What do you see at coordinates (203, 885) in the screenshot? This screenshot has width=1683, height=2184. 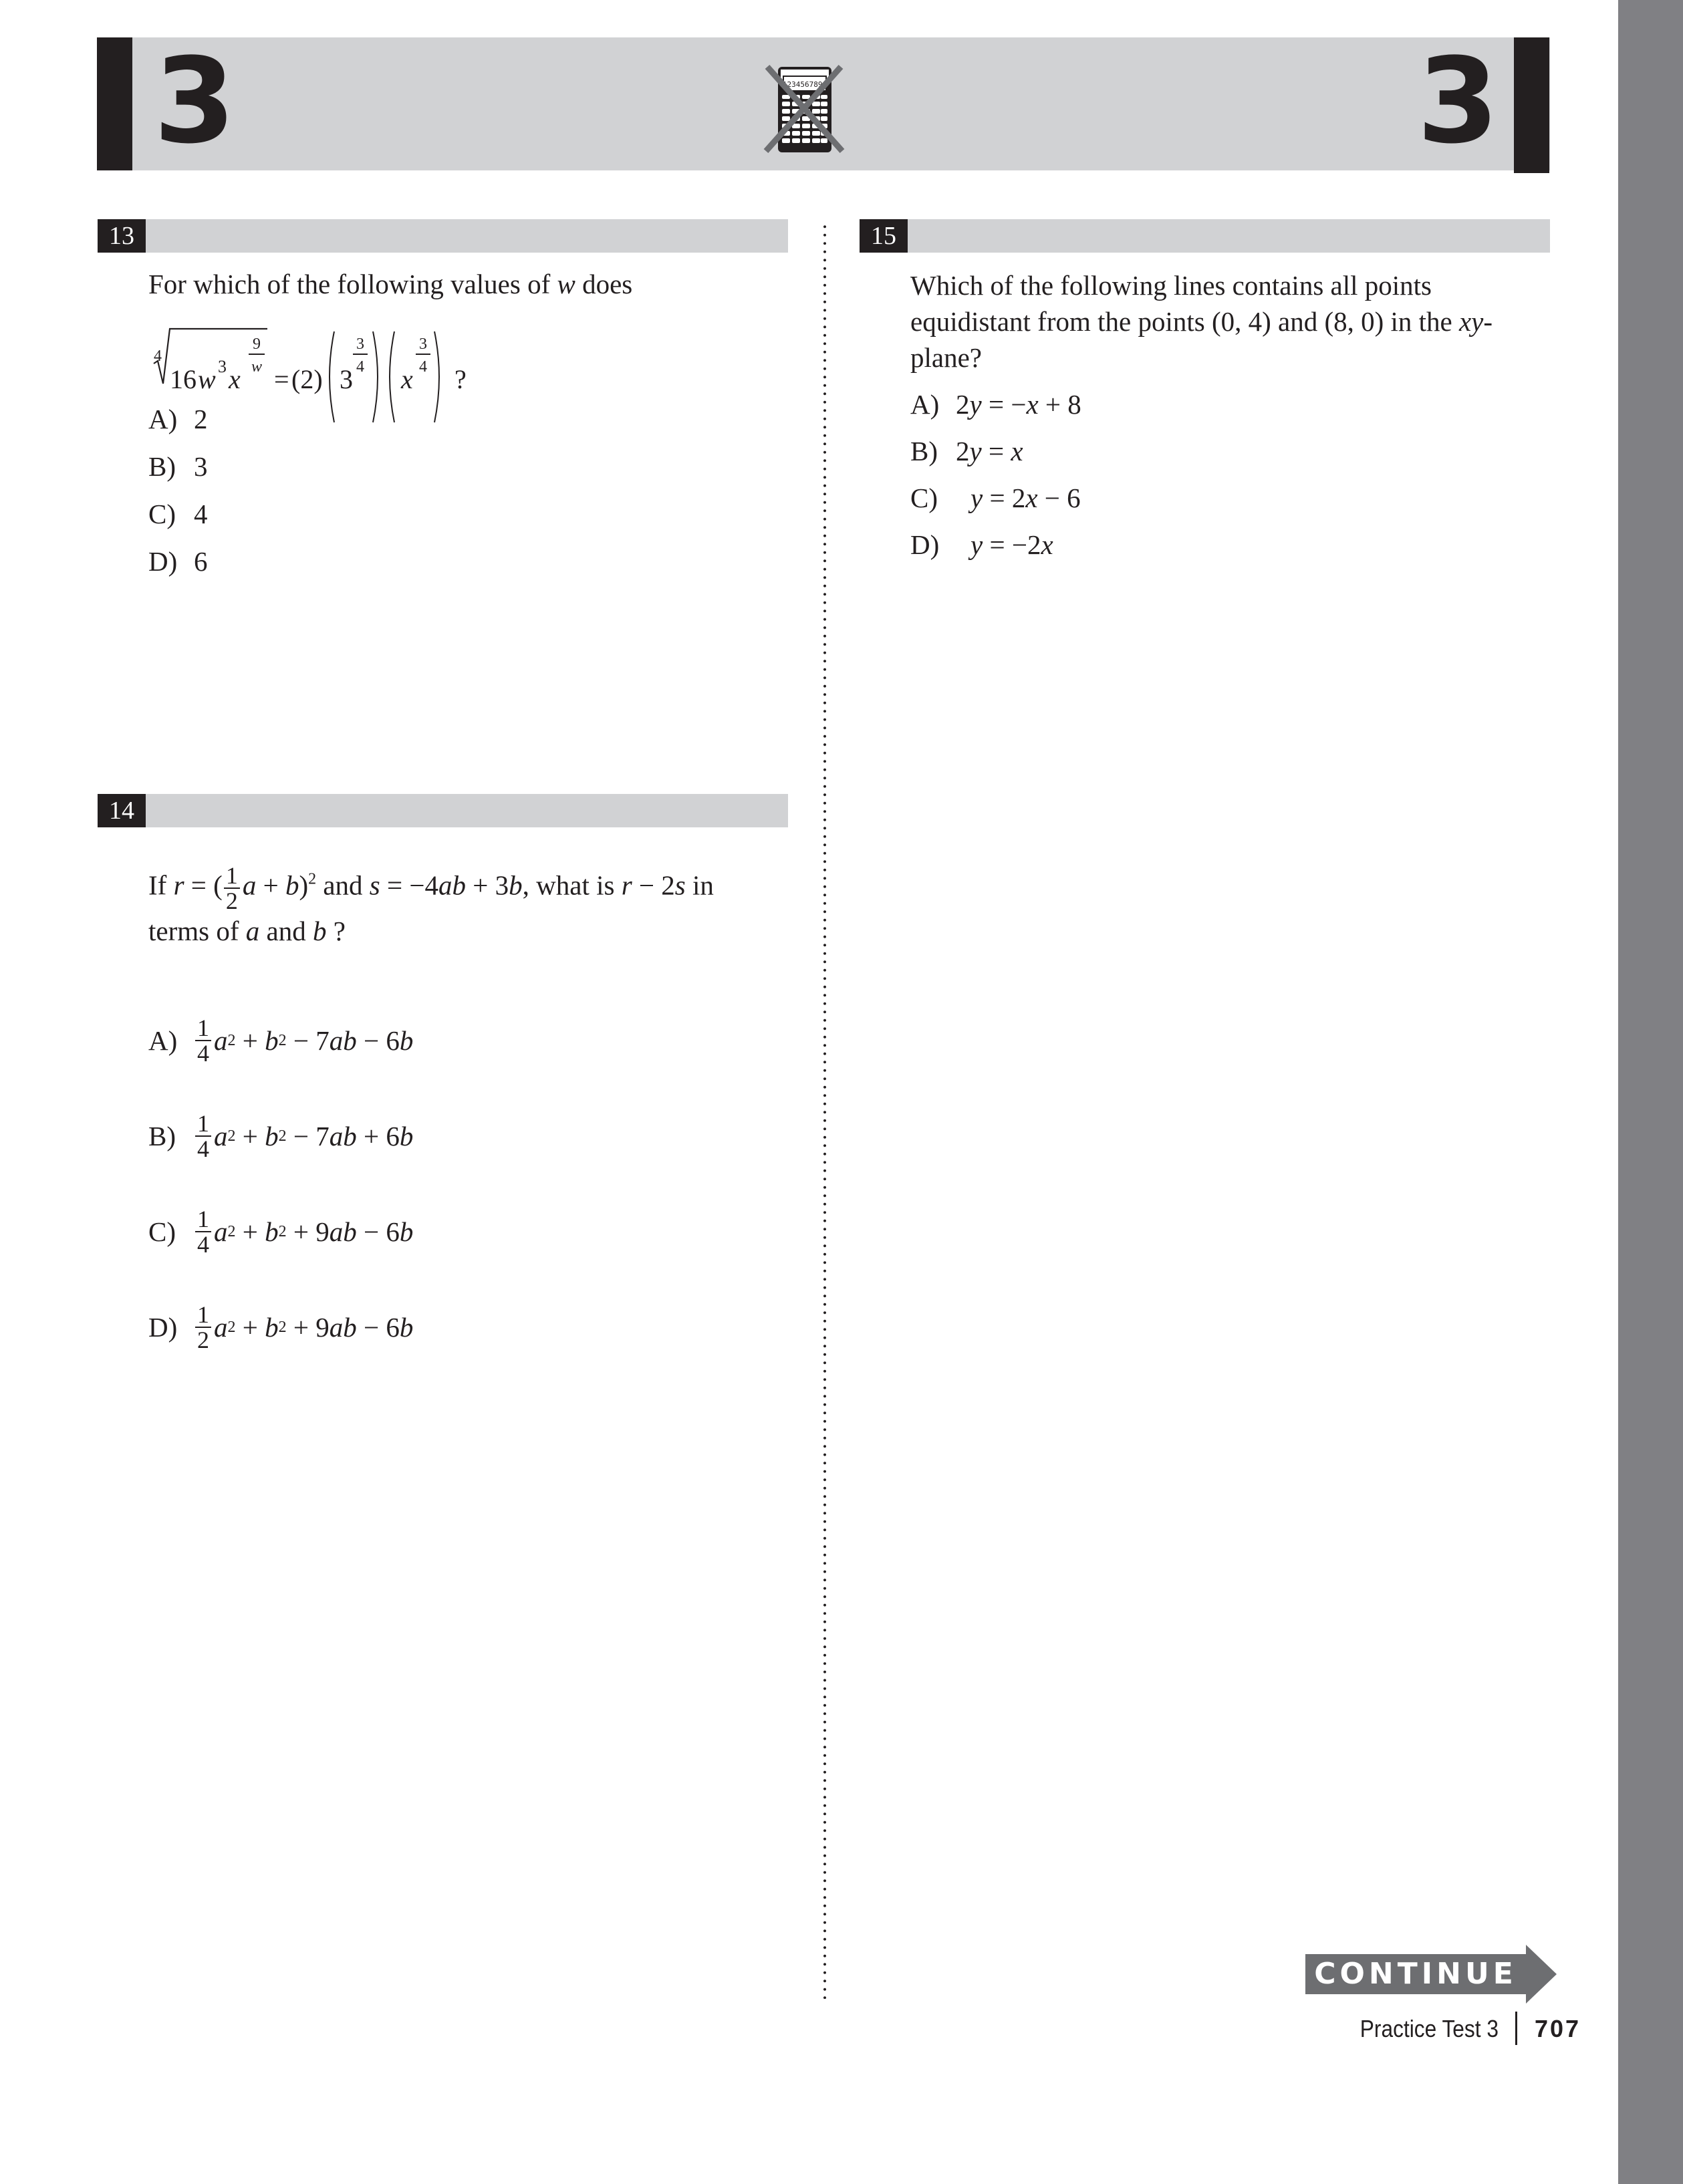 I see `stem-text: = (` at bounding box center [203, 885].